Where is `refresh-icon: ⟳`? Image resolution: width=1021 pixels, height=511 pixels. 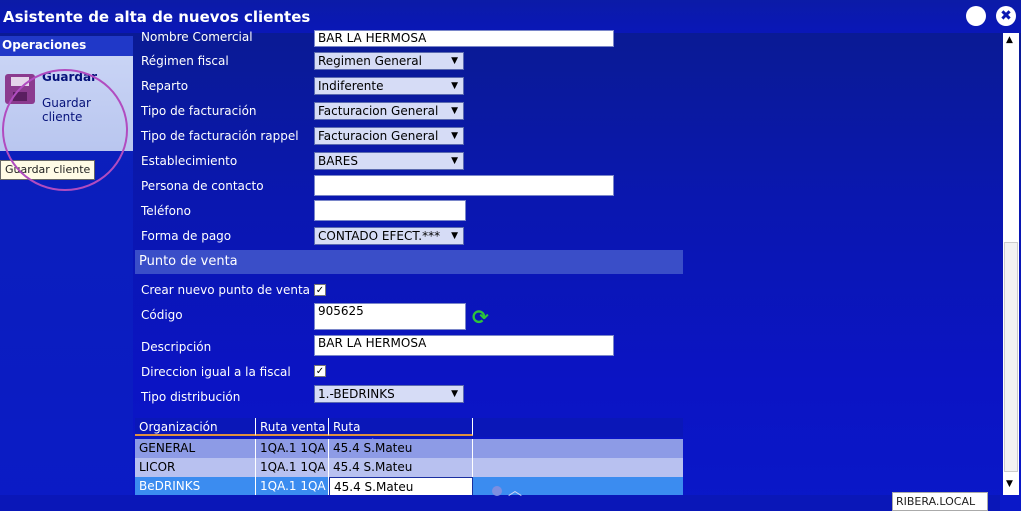
refresh-icon: ⟳ is located at coordinates (482, 317).